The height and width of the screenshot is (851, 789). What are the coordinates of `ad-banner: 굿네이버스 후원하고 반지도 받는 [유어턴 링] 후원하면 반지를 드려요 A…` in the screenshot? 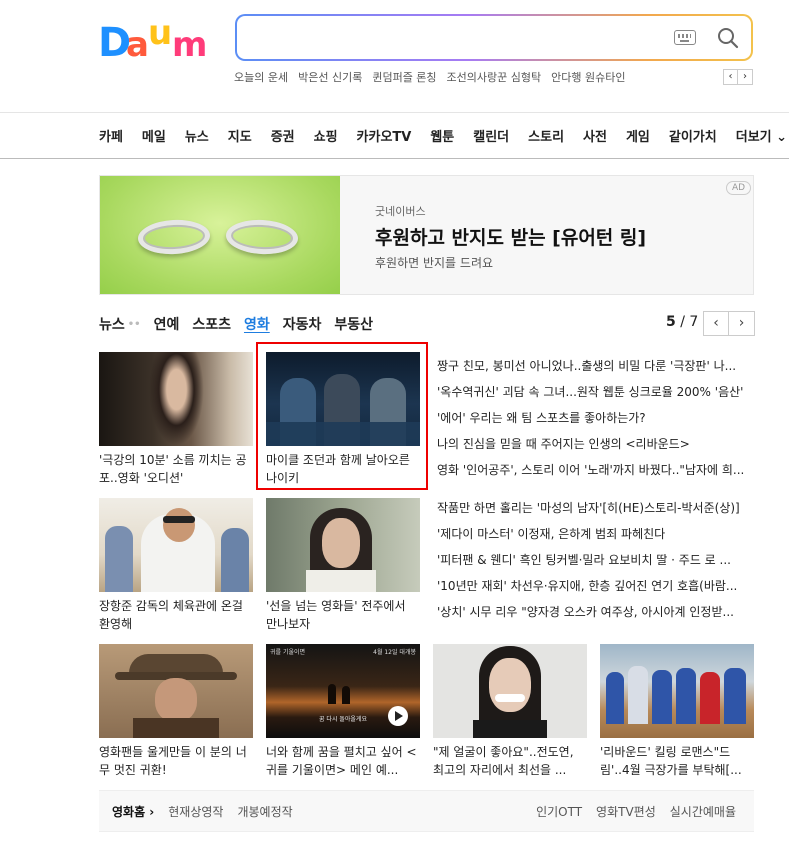 It's located at (426, 235).